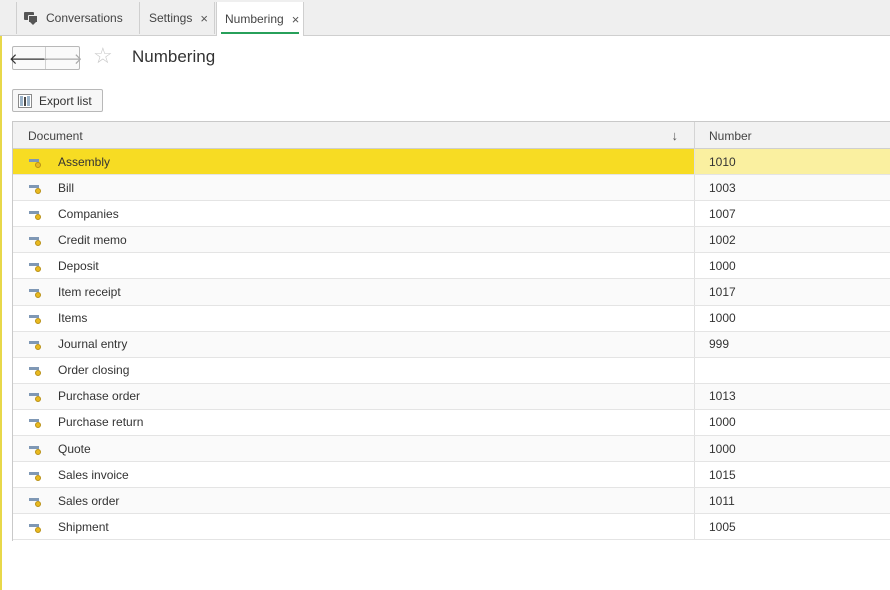 The height and width of the screenshot is (590, 890). What do you see at coordinates (354, 292) in the screenshot?
I see `cell-document: Item receipt` at bounding box center [354, 292].